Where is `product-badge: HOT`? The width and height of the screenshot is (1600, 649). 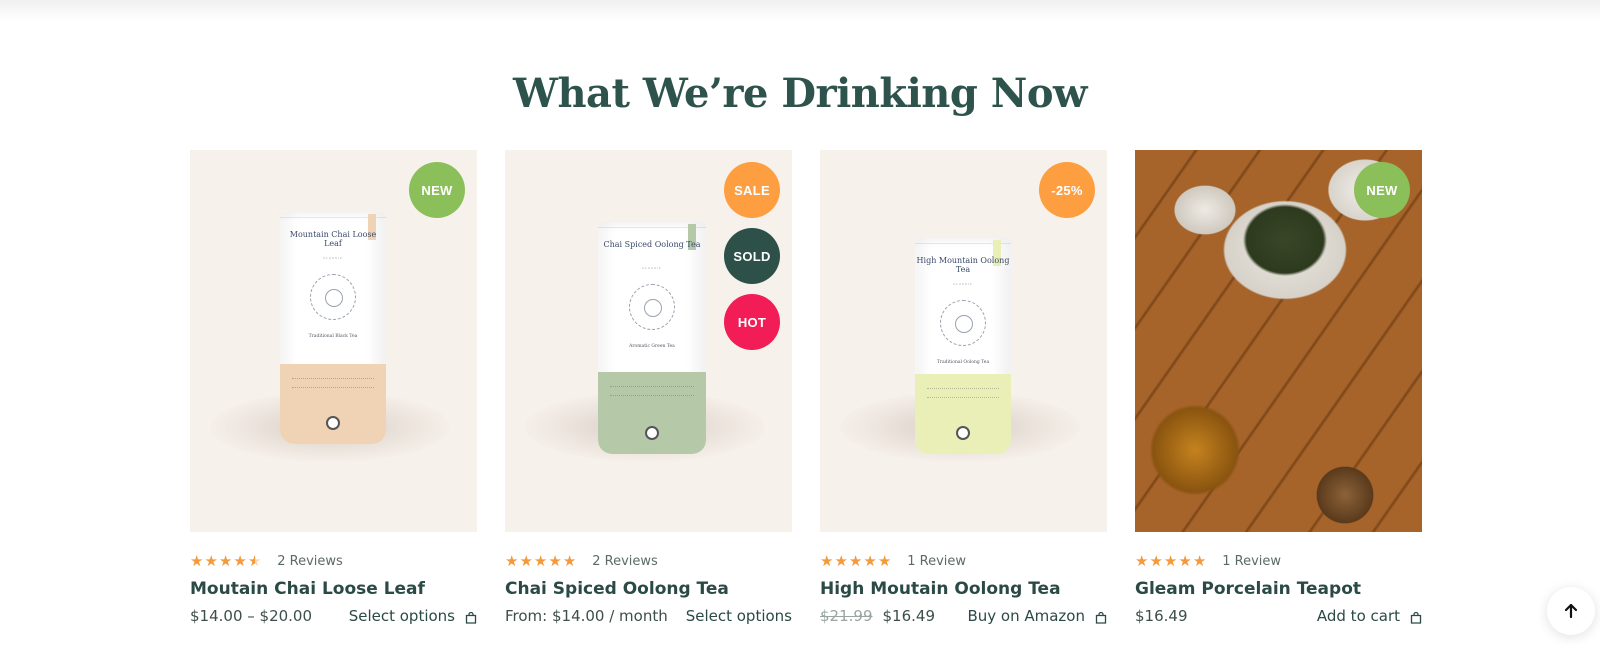
product-badge: HOT is located at coordinates (752, 322).